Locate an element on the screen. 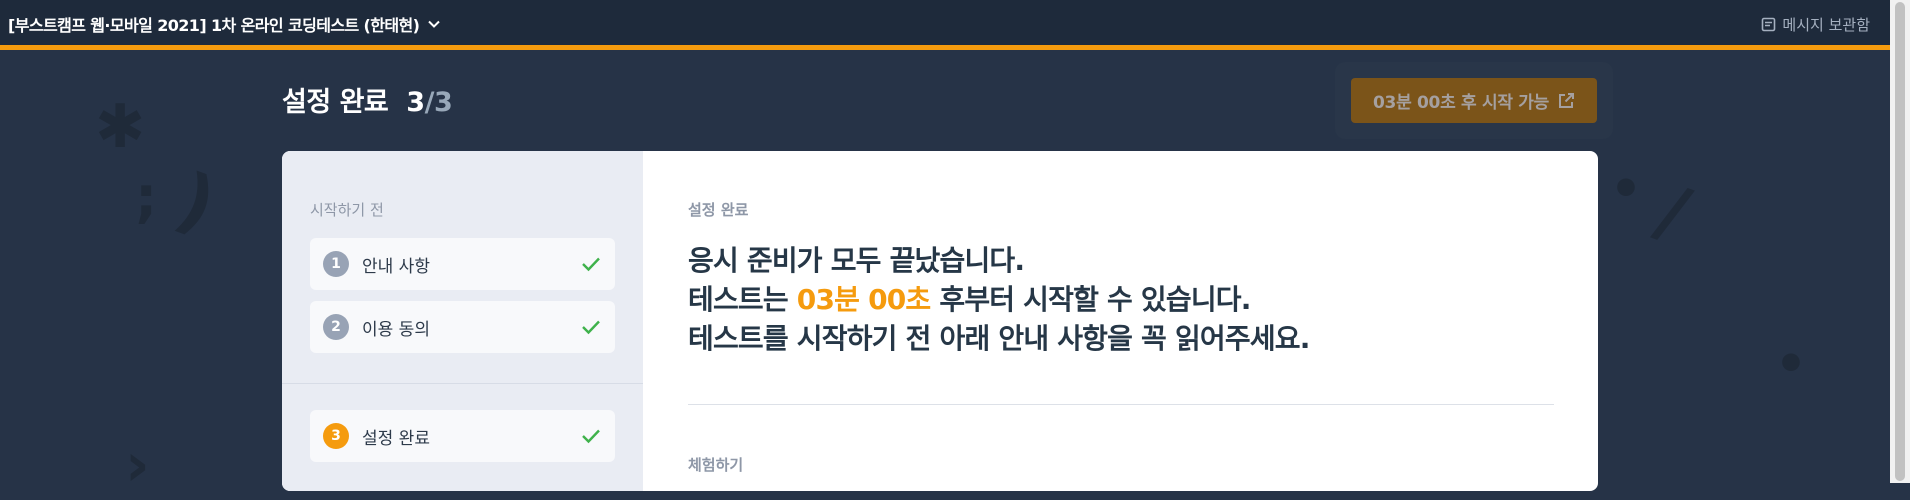 This screenshot has height=500, width=1910. message-box-button: 메시지 보관함 is located at coordinates (1815, 24).